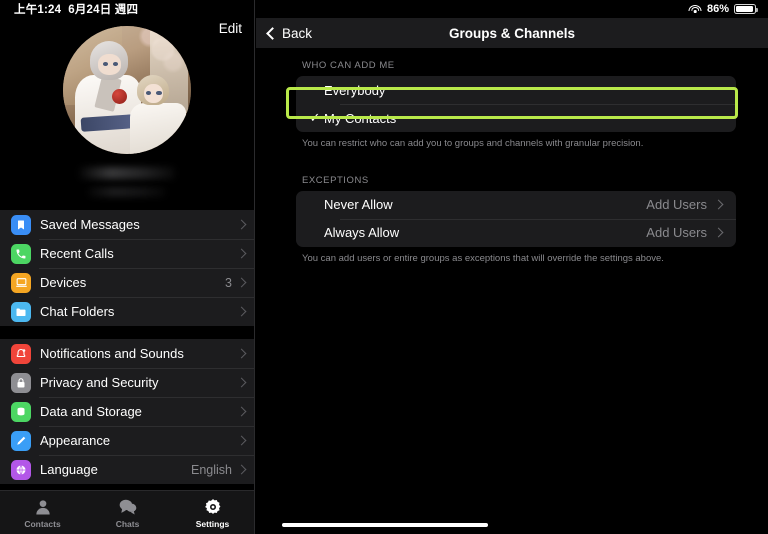 The image size is (768, 534). Describe the element at coordinates (717, 9) in the screenshot. I see `battery-percent-label: 86%` at that location.